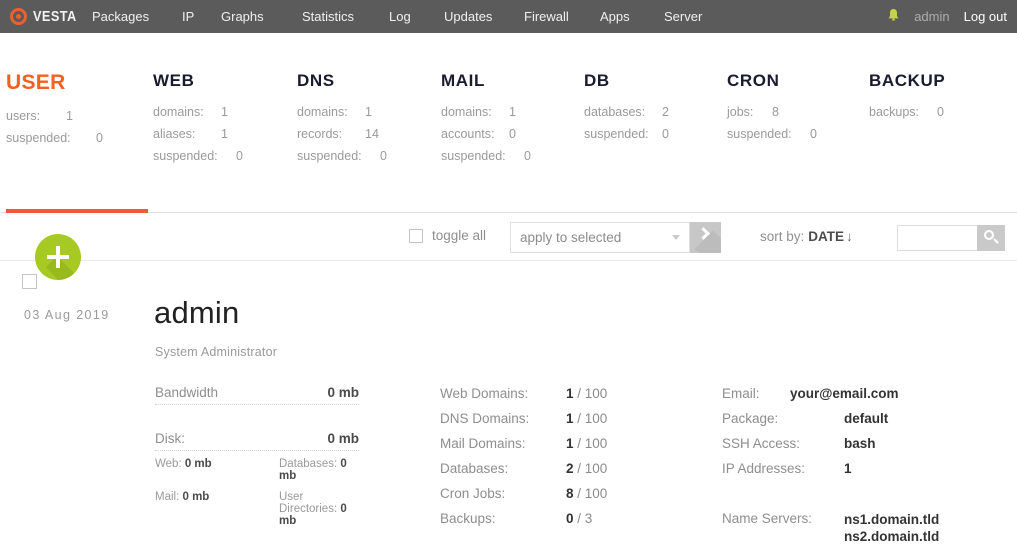 Image resolution: width=1017 pixels, height=558 pixels. Describe the element at coordinates (257, 395) in the screenshot. I see `bandwidth-row: Bandwidth 0 mb` at that location.